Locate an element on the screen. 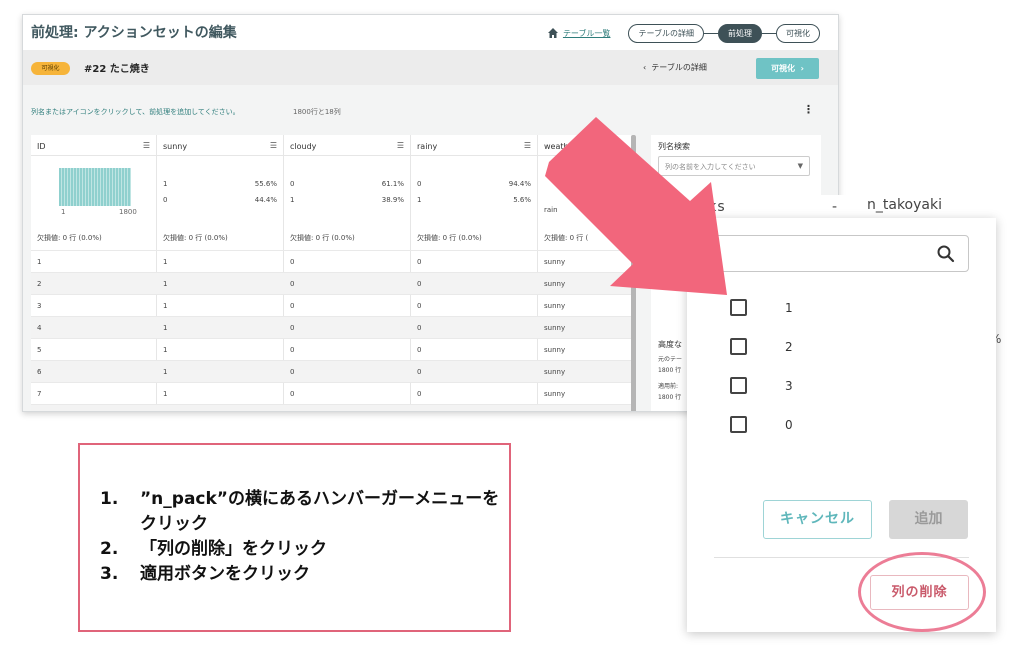 The image size is (1033, 654). table-scrollbar is located at coordinates (633, 273).